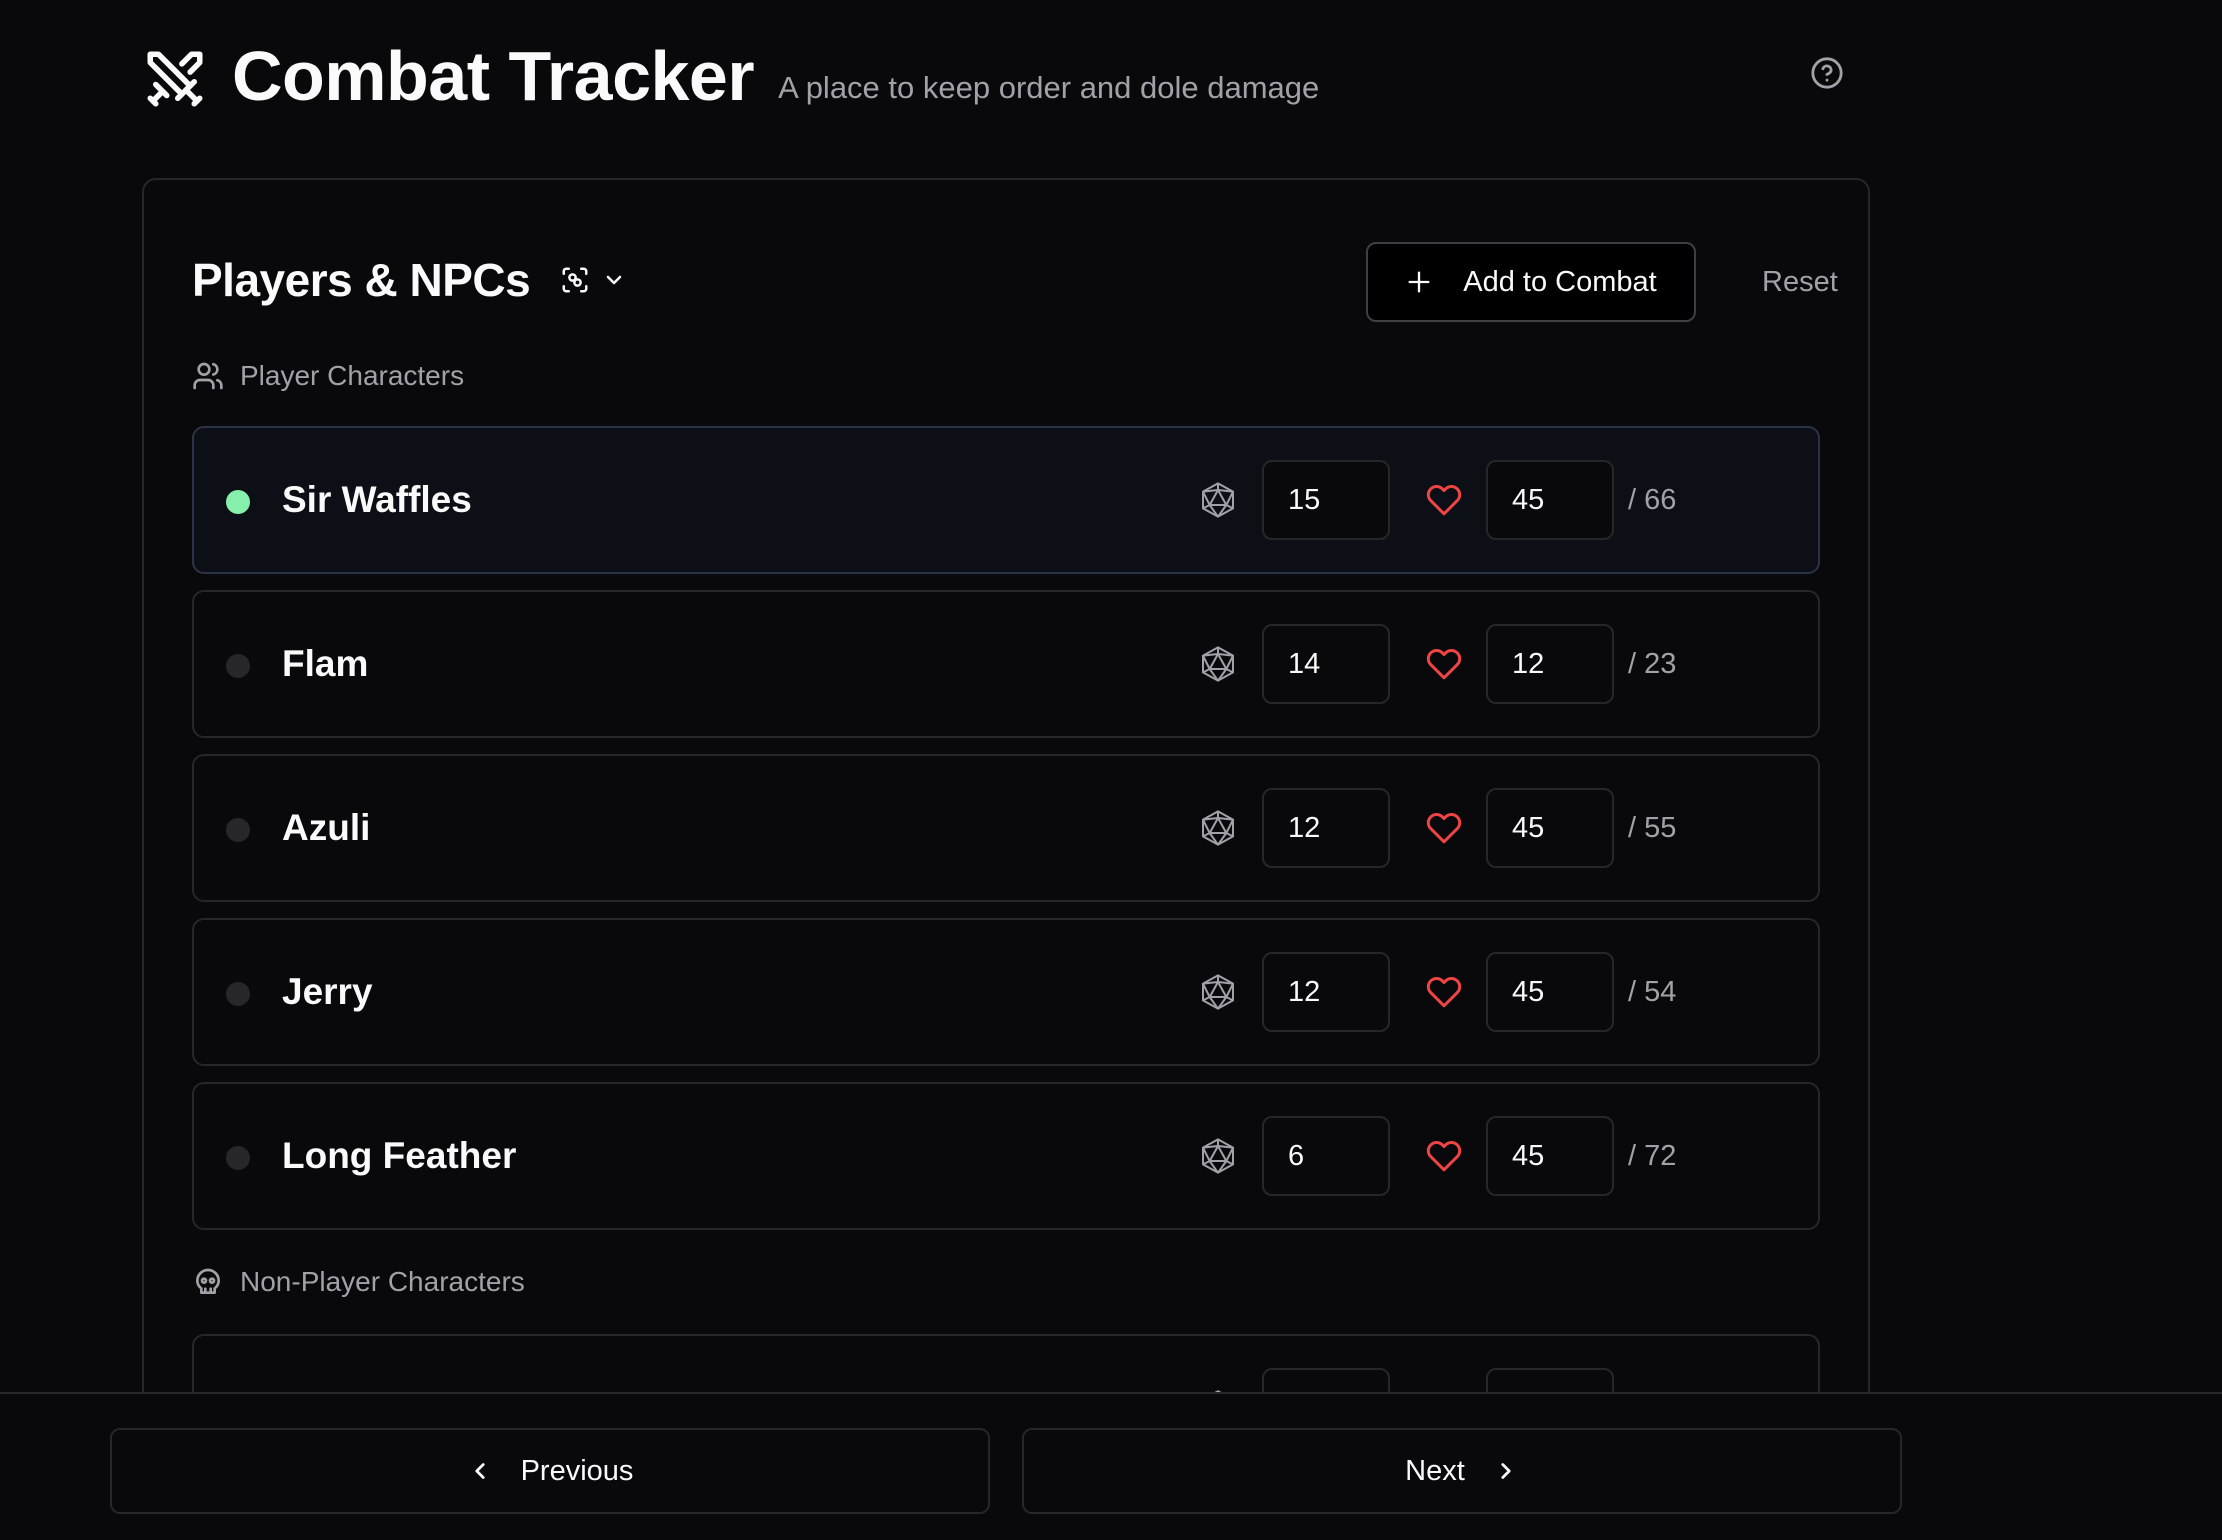 This screenshot has width=2222, height=1540. Describe the element at coordinates (352, 375) in the screenshot. I see `player-section-text: Player Characters` at that location.